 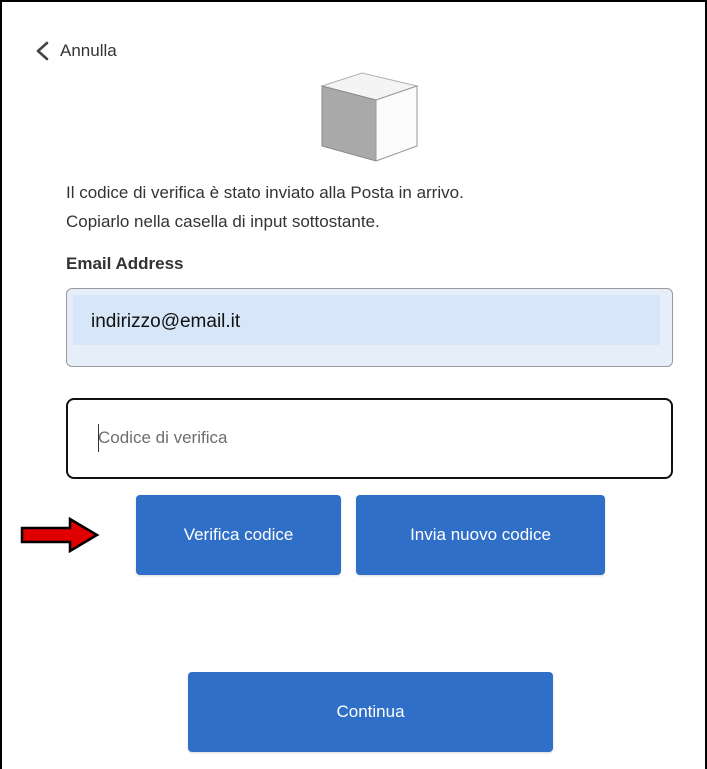 I want to click on verification-code-input, so click(x=368, y=438).